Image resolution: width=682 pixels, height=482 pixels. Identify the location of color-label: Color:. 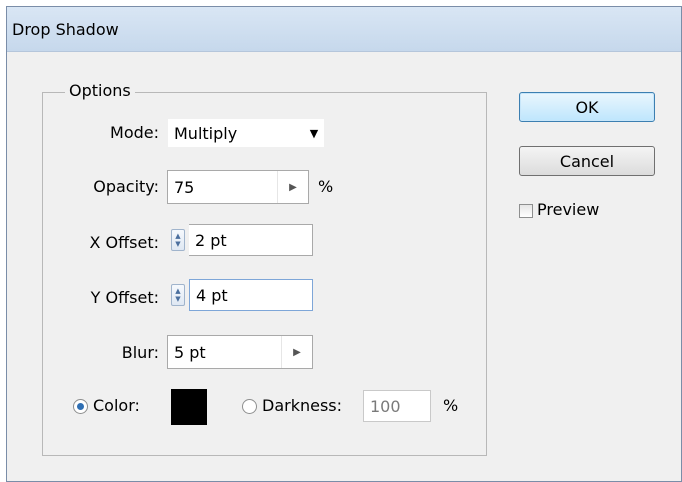
(116, 405).